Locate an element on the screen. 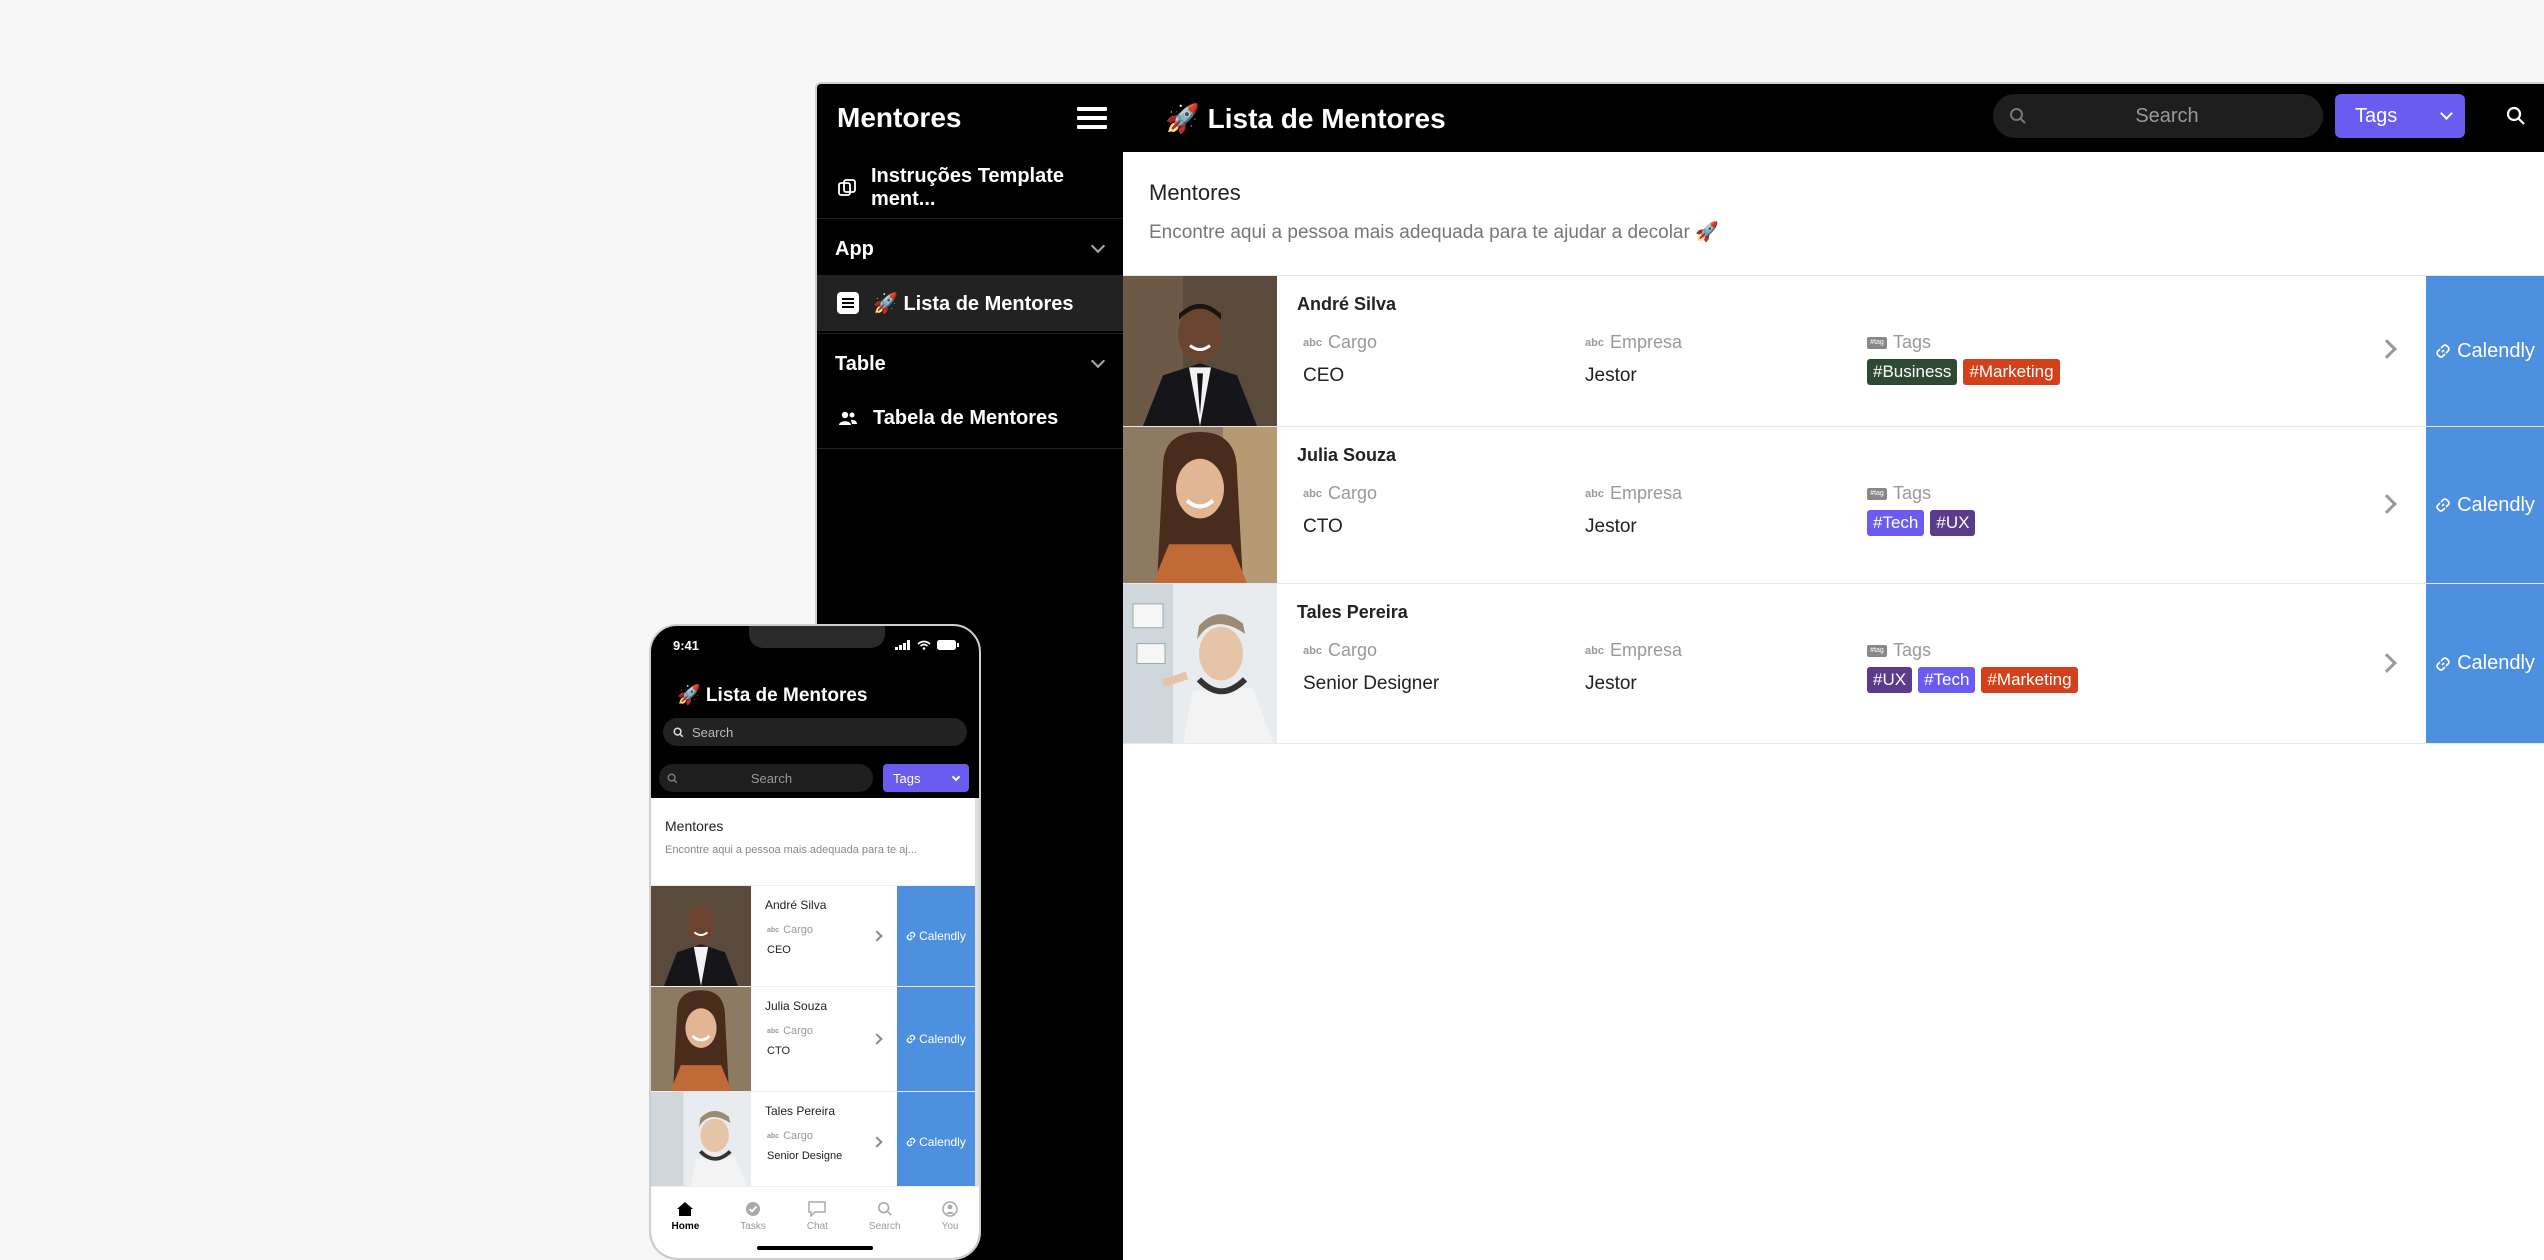 Image resolution: width=2544 pixels, height=1260 pixels. copy-icon is located at coordinates (847, 188).